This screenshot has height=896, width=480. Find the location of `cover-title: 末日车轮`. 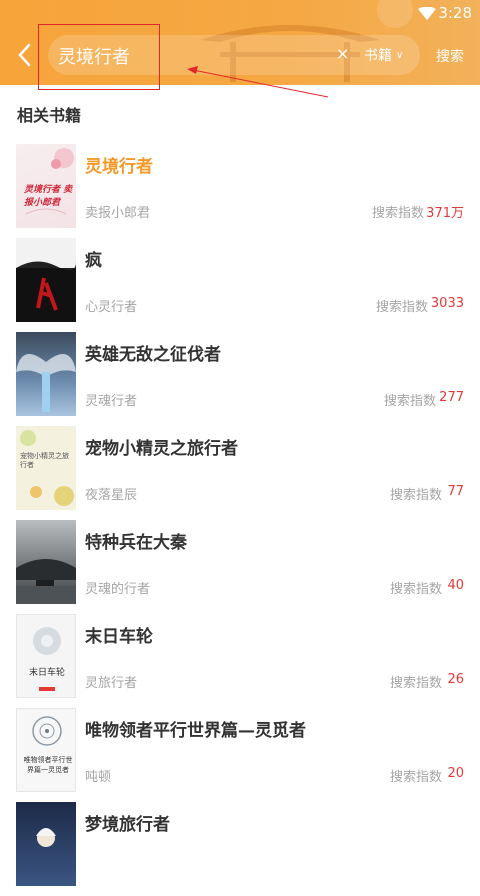

cover-title: 末日车轮 is located at coordinates (47, 673).